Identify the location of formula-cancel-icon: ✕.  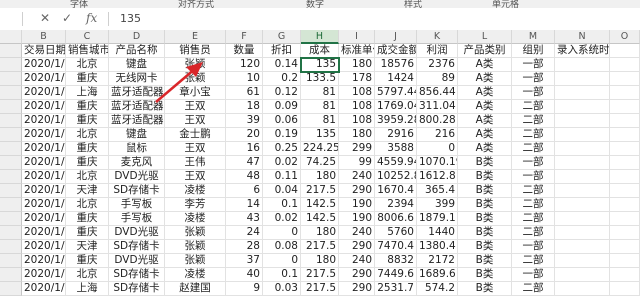
(45, 18).